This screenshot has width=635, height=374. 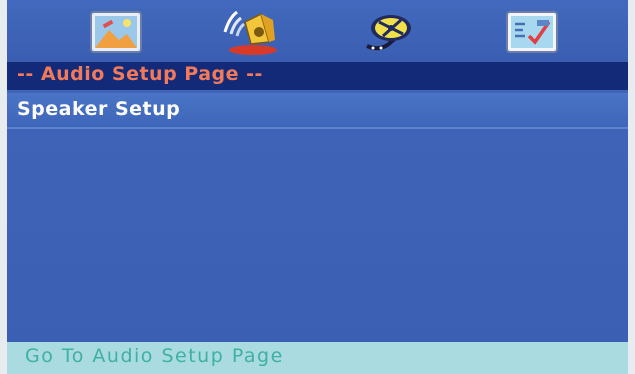 I want to click on status-bar: Go To Audio Setup Page, so click(x=317, y=358).